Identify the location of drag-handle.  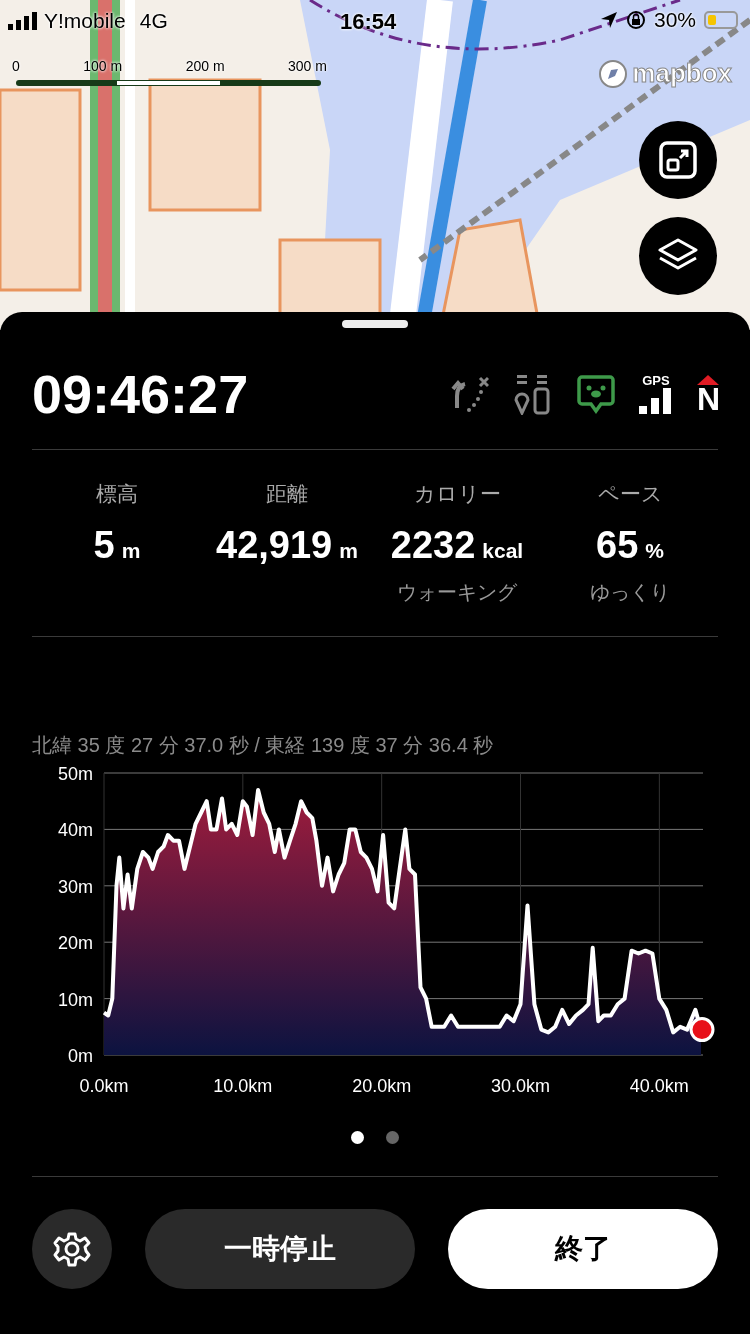
(375, 324).